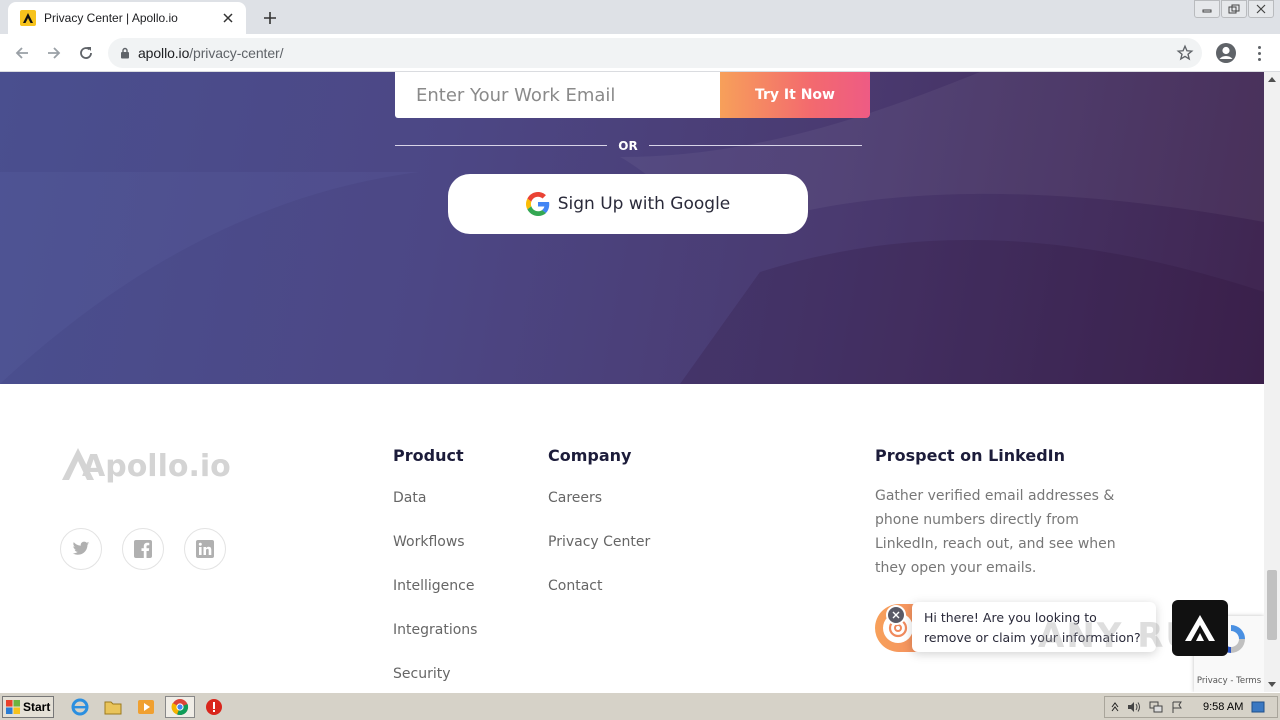 This screenshot has height=720, width=1280. Describe the element at coordinates (111, 18) in the screenshot. I see `tab-title: Privacy Center | Apollo.io` at that location.